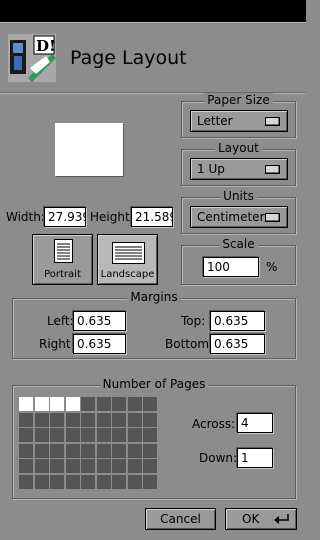  I want to click on down-input: 1, so click(255, 458).